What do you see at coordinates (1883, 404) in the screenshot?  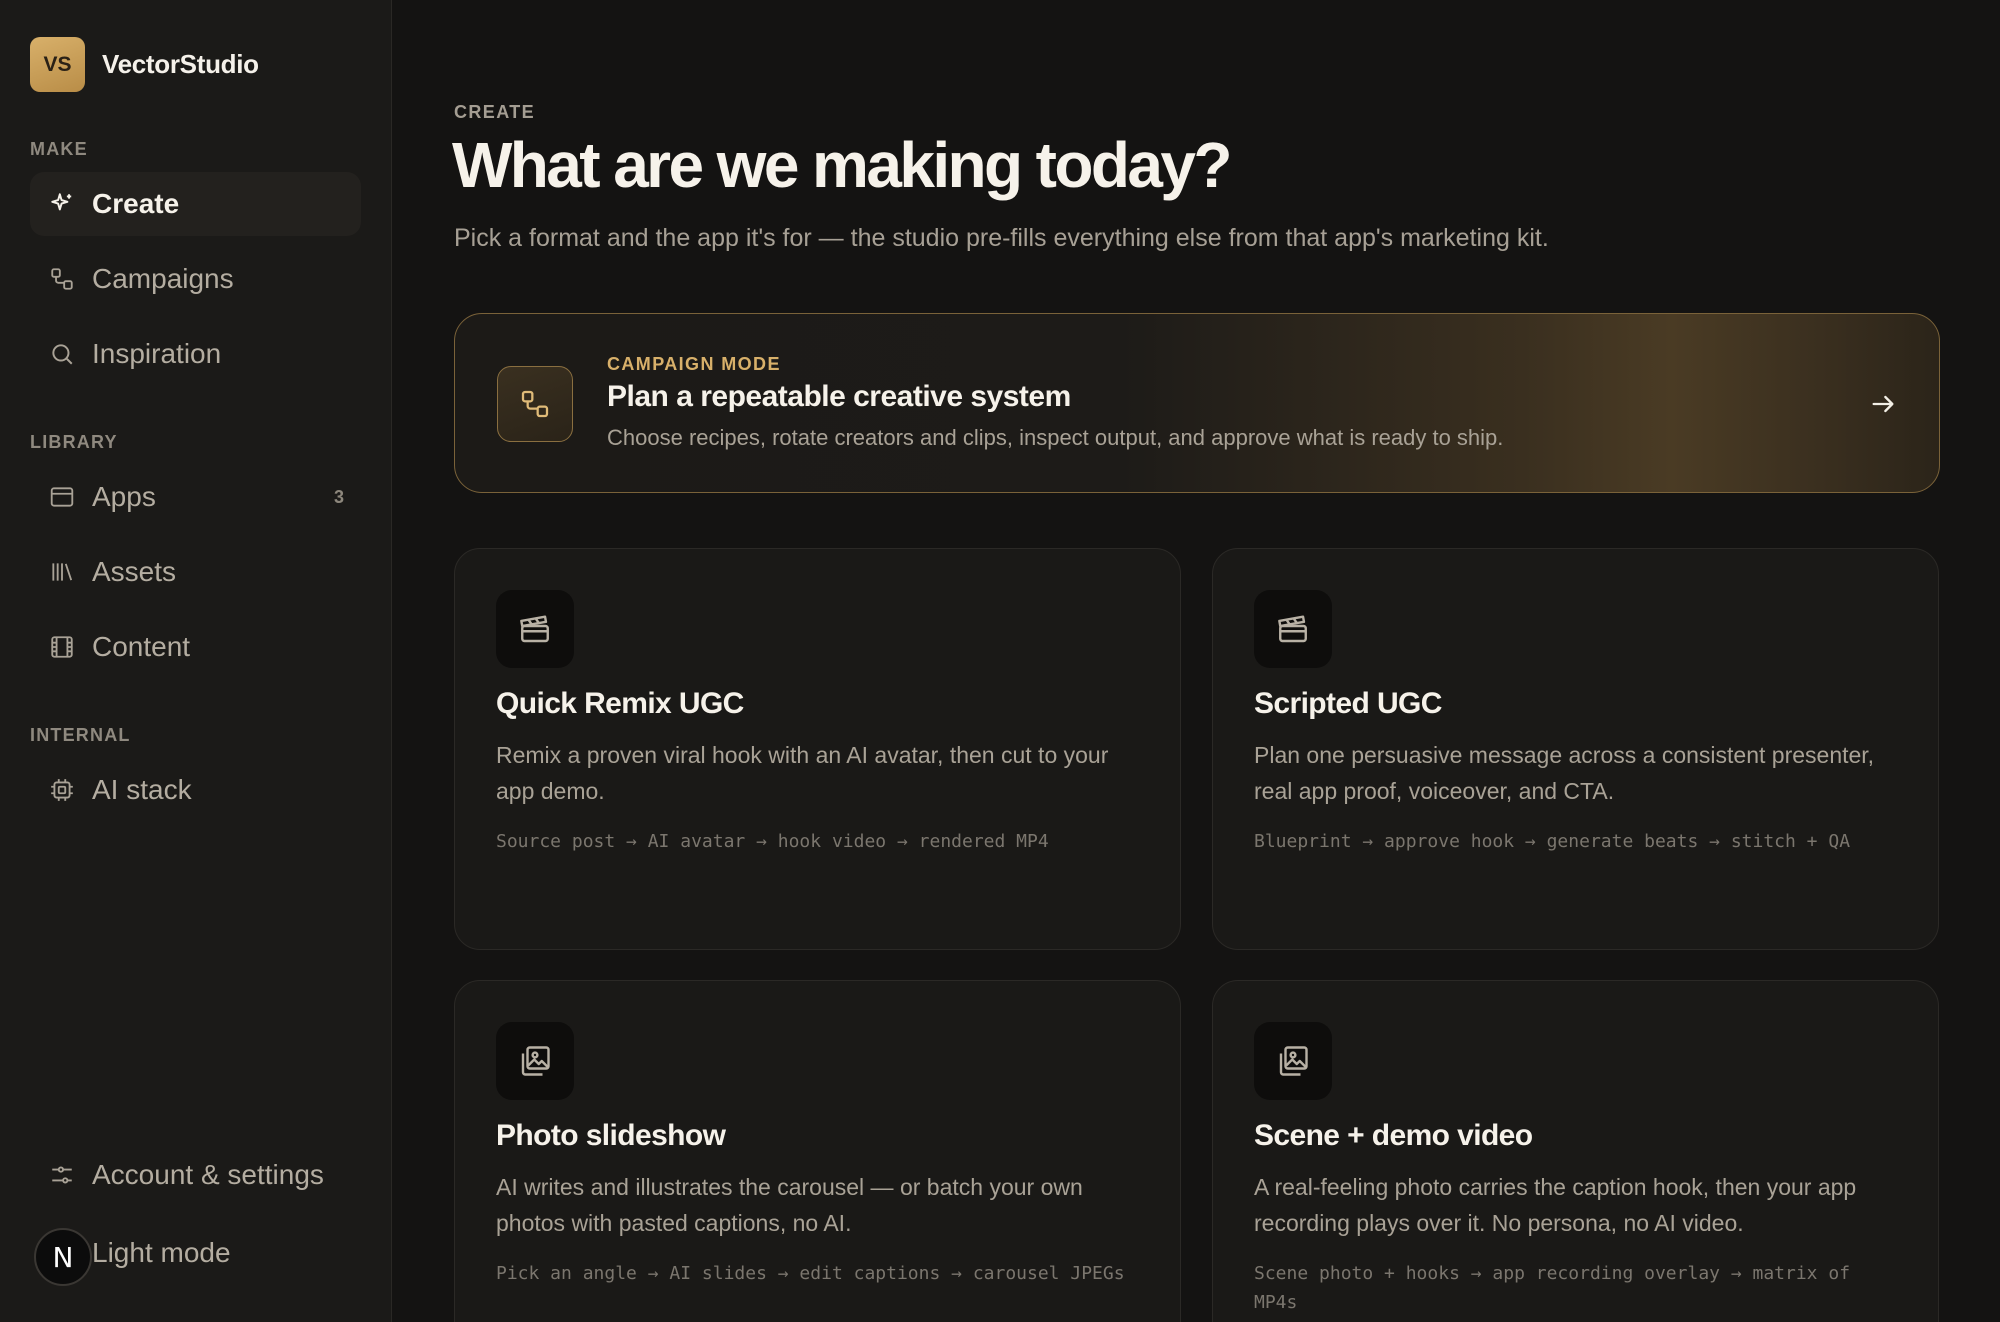 I see `arrow-right-icon` at bounding box center [1883, 404].